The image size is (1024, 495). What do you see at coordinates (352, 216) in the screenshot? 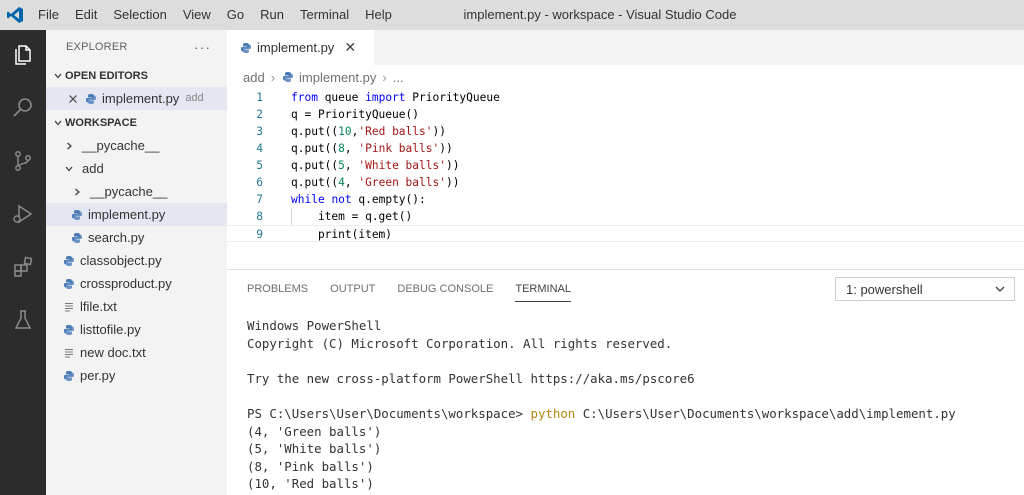
I see `code-text: item = q.get()` at bounding box center [352, 216].